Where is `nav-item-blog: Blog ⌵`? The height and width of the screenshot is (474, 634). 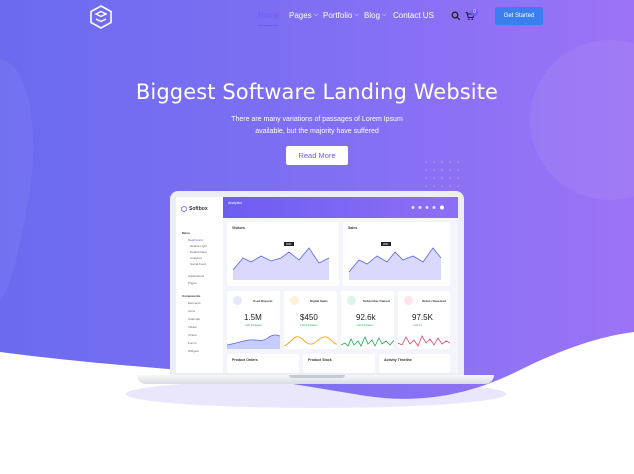 nav-item-blog: Blog ⌵ is located at coordinates (375, 15).